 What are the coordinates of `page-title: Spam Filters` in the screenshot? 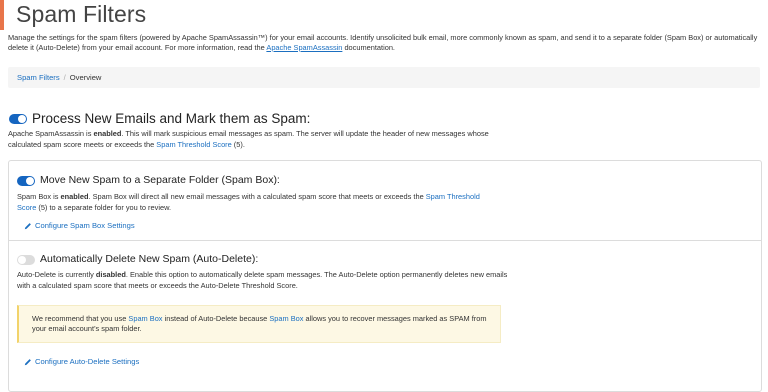 It's located at (81, 14).